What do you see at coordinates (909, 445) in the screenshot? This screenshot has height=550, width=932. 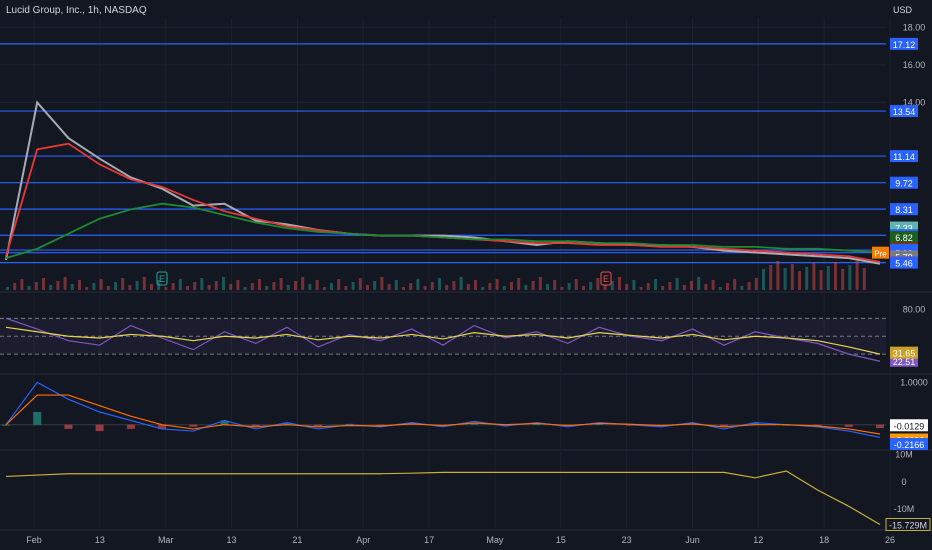 I see `macd-badge-label: -0.2166` at bounding box center [909, 445].